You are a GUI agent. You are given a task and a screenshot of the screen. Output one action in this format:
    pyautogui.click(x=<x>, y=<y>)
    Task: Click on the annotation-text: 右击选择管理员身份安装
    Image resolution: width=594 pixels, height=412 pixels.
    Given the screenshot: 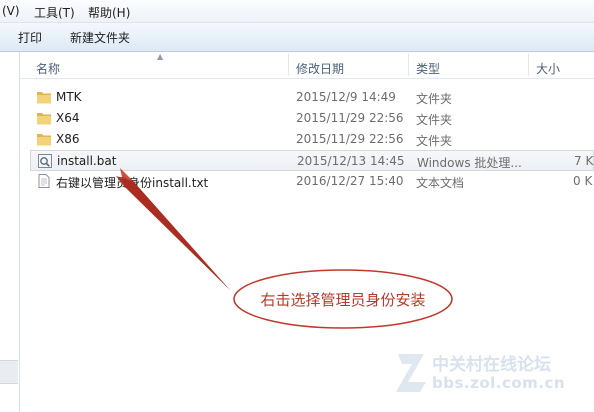 What is the action you would take?
    pyautogui.click(x=343, y=299)
    